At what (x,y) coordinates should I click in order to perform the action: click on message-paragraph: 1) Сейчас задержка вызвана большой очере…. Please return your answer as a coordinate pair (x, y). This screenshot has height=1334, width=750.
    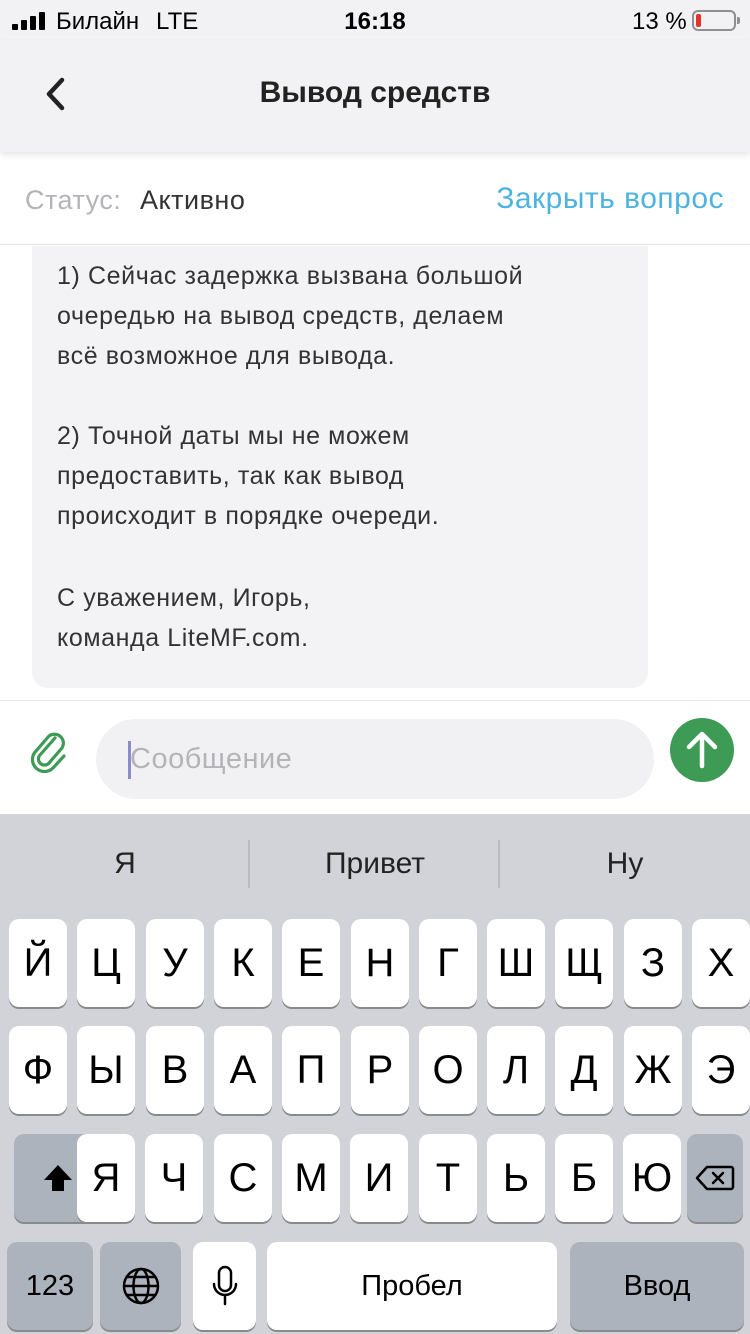
    Looking at the image, I should click on (290, 316).